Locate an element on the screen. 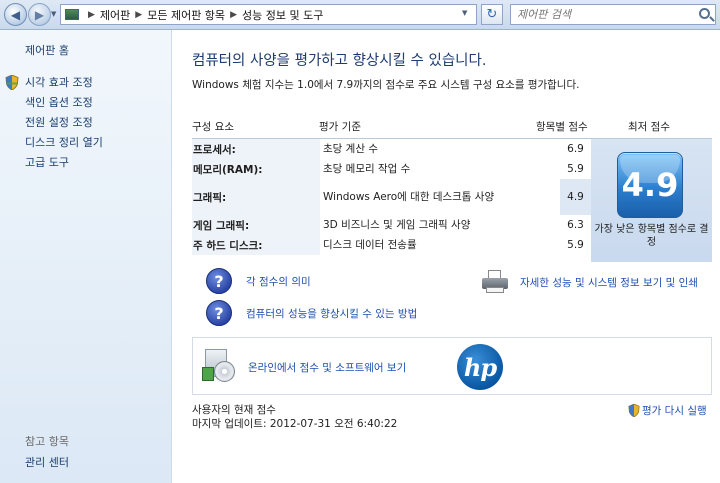  header-criteria: 평가 기준 is located at coordinates (340, 127).